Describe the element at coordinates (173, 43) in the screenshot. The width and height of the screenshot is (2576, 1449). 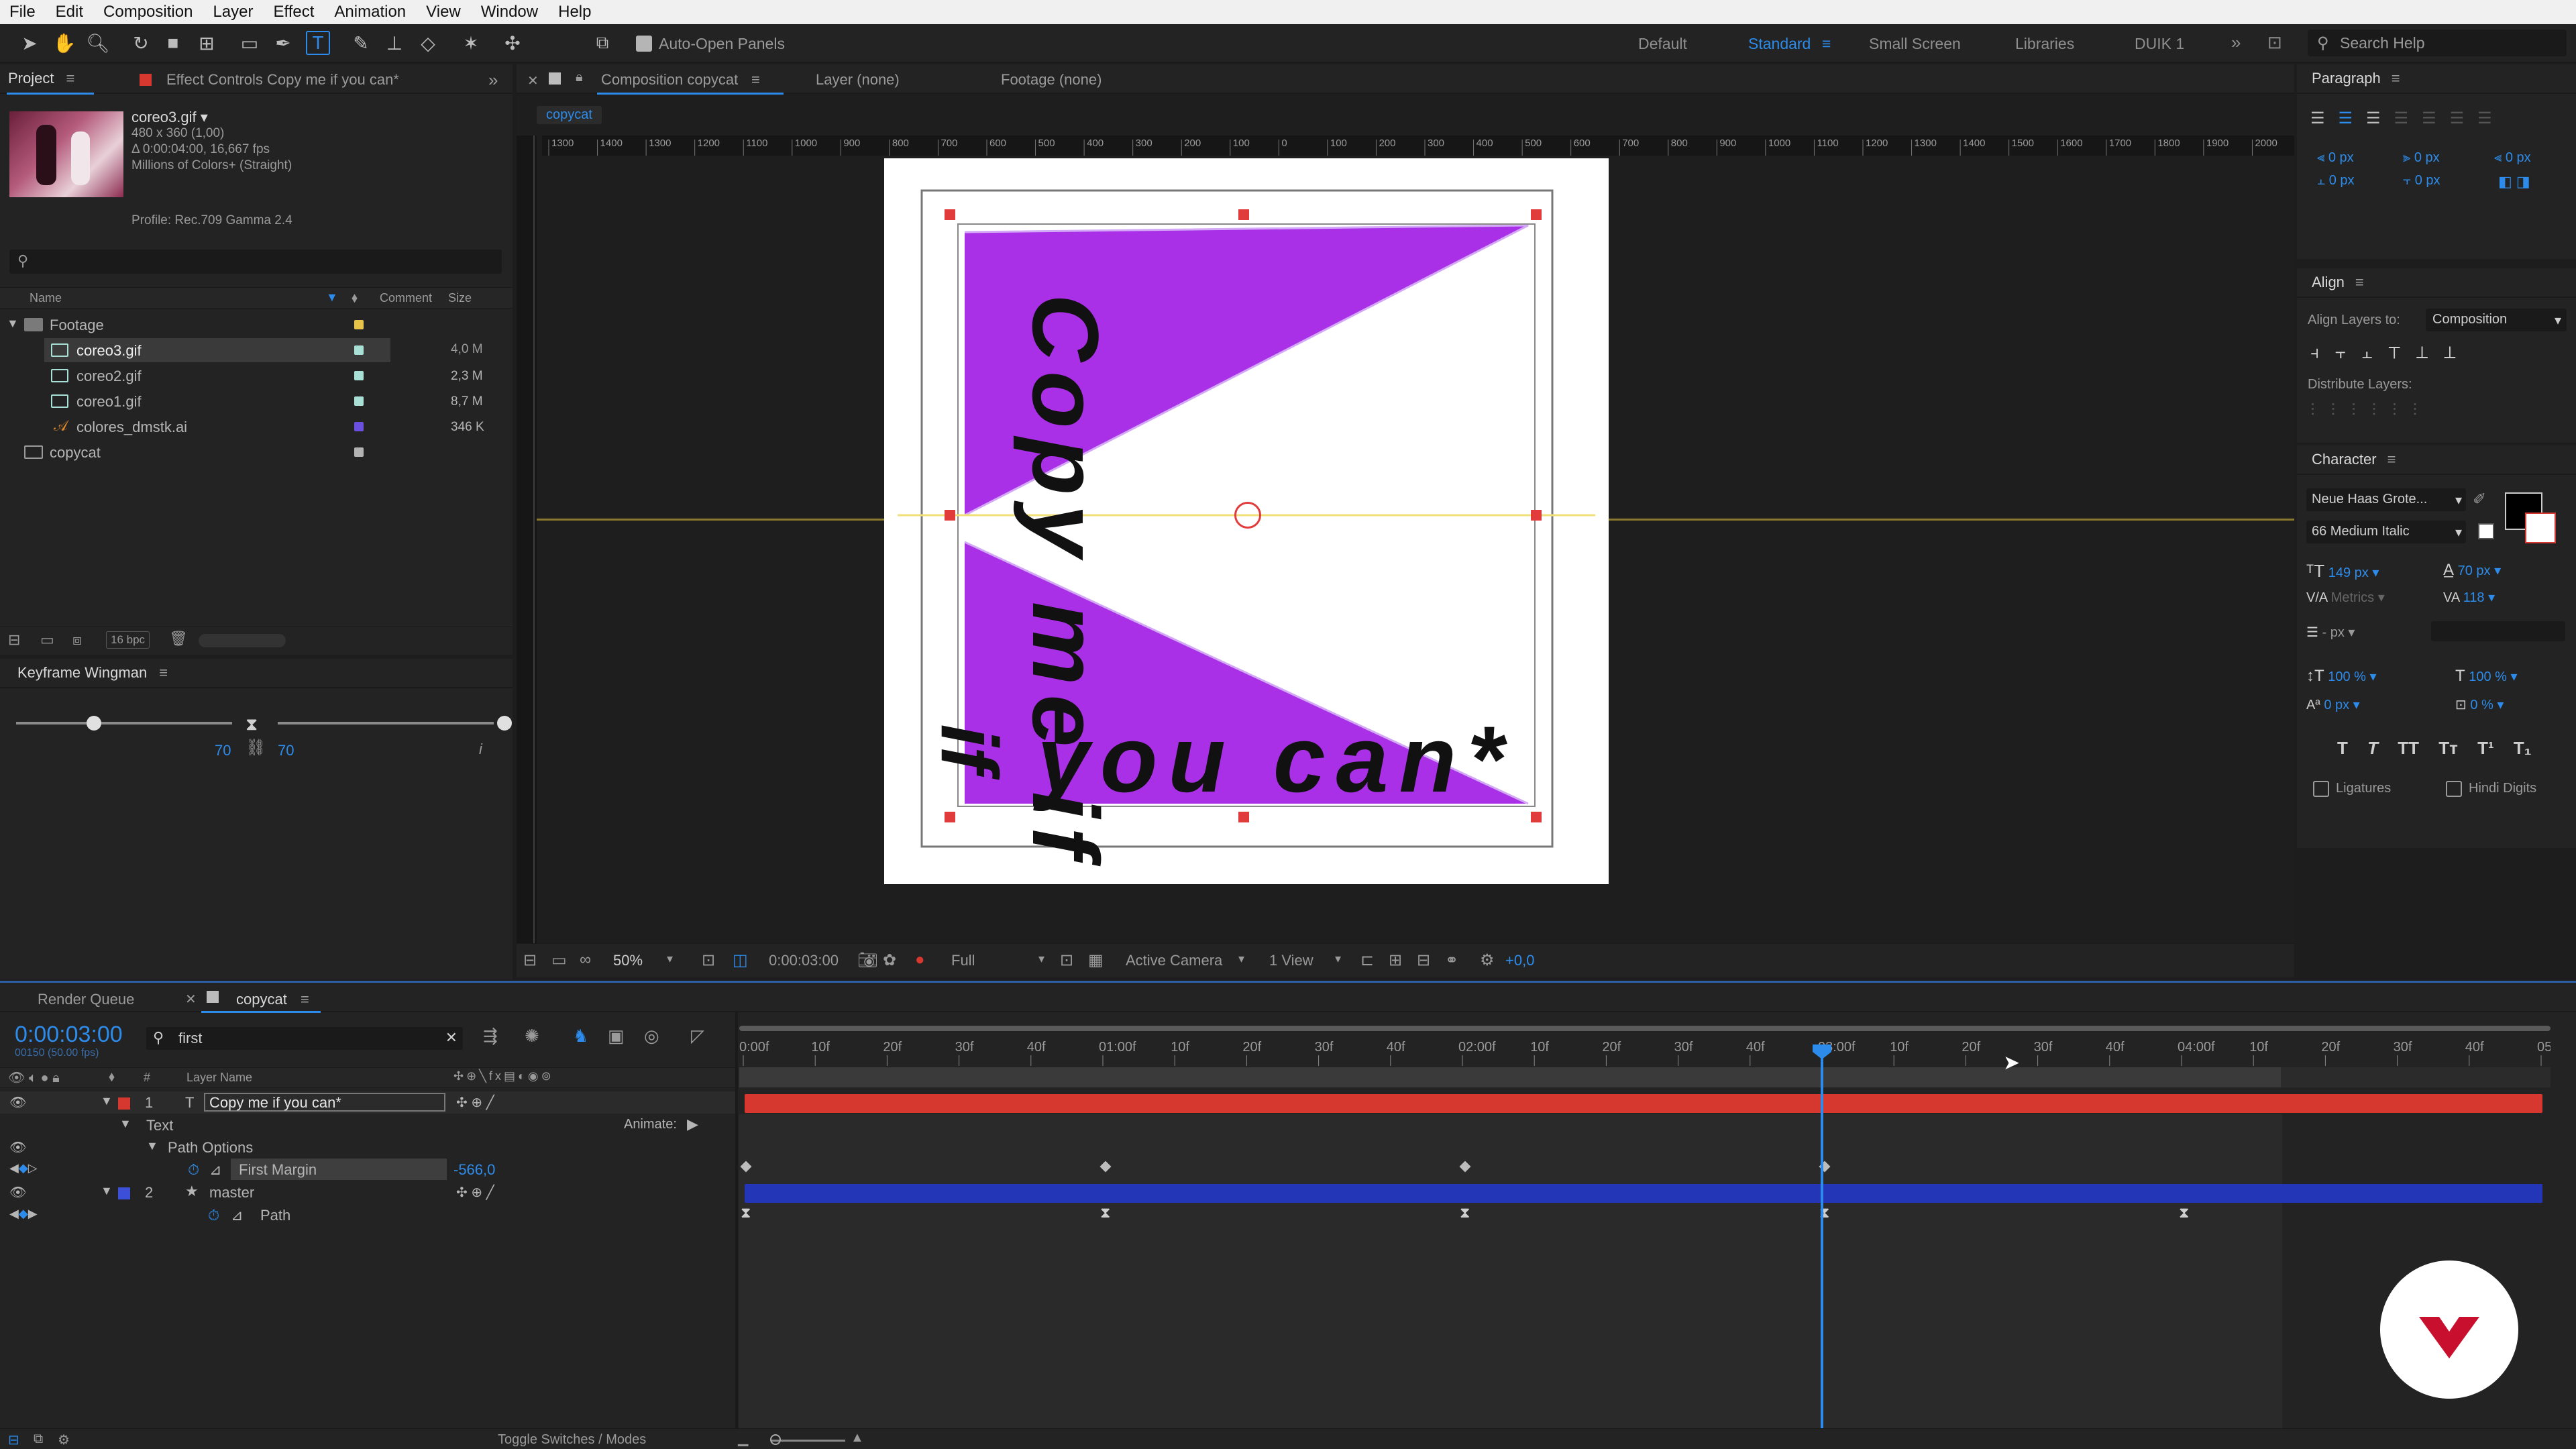
I see `camera-tool-icon: ■` at that location.